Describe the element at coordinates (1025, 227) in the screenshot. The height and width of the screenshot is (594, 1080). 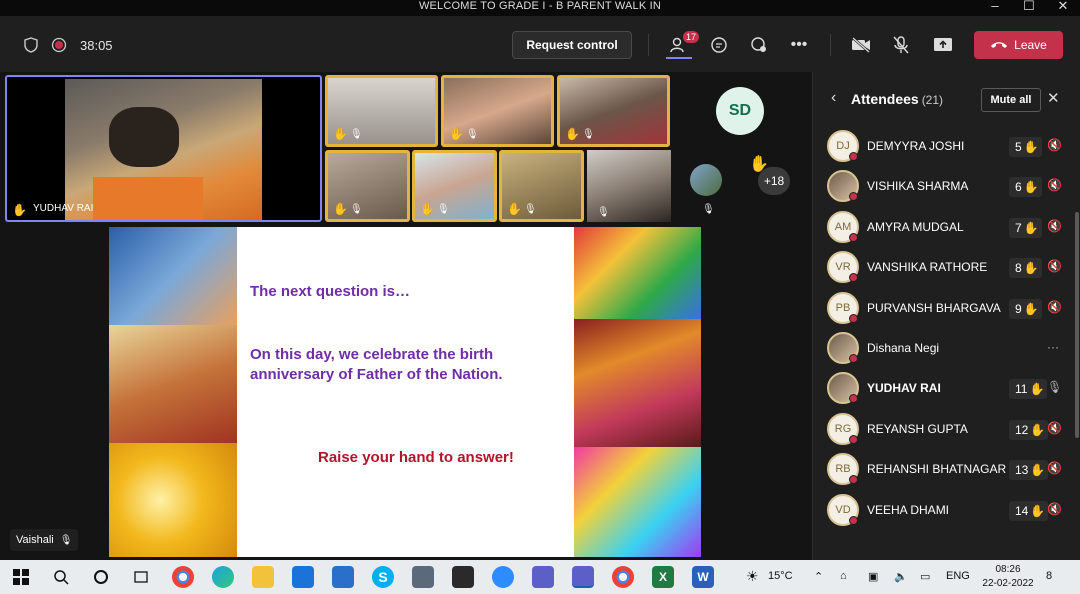
I see `raised-hand-badge: 7 ✋` at that location.